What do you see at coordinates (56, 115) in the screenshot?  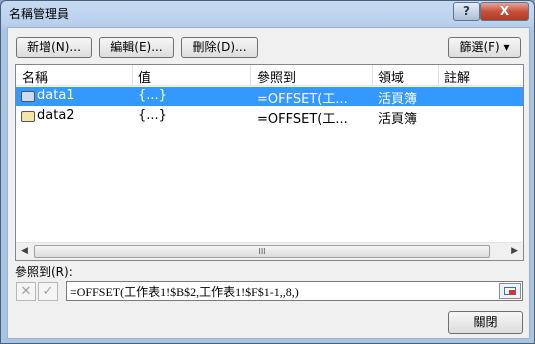 I see `row-name: data2` at bounding box center [56, 115].